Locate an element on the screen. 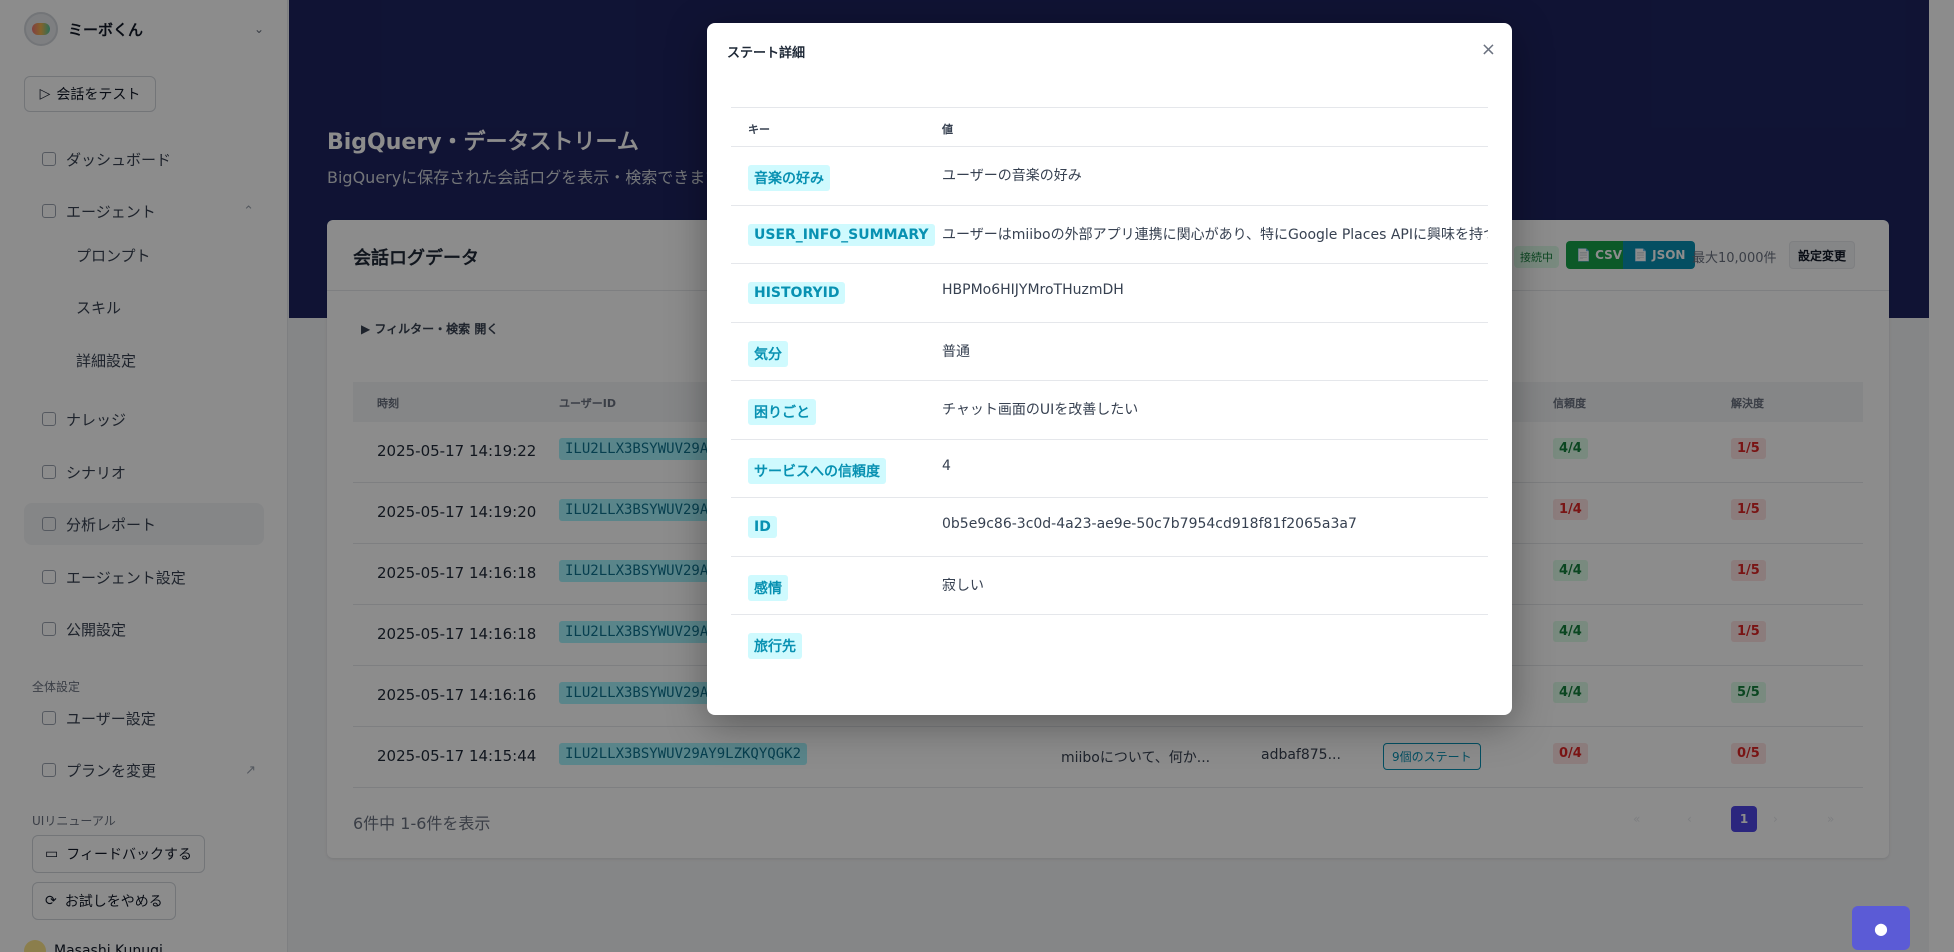 This screenshot has height=952, width=1954. state-value: チャット画面のUIを改善したい is located at coordinates (1040, 410).